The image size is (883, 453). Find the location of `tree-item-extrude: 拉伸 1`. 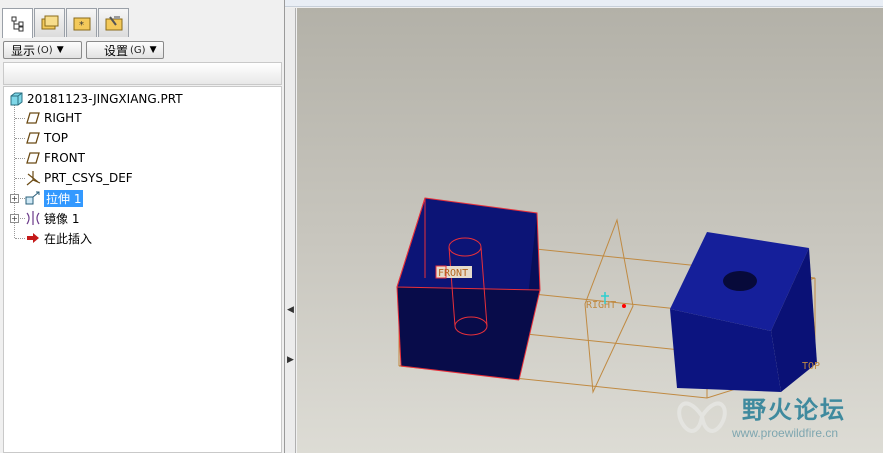

tree-item-extrude: 拉伸 1 is located at coordinates (54, 198).